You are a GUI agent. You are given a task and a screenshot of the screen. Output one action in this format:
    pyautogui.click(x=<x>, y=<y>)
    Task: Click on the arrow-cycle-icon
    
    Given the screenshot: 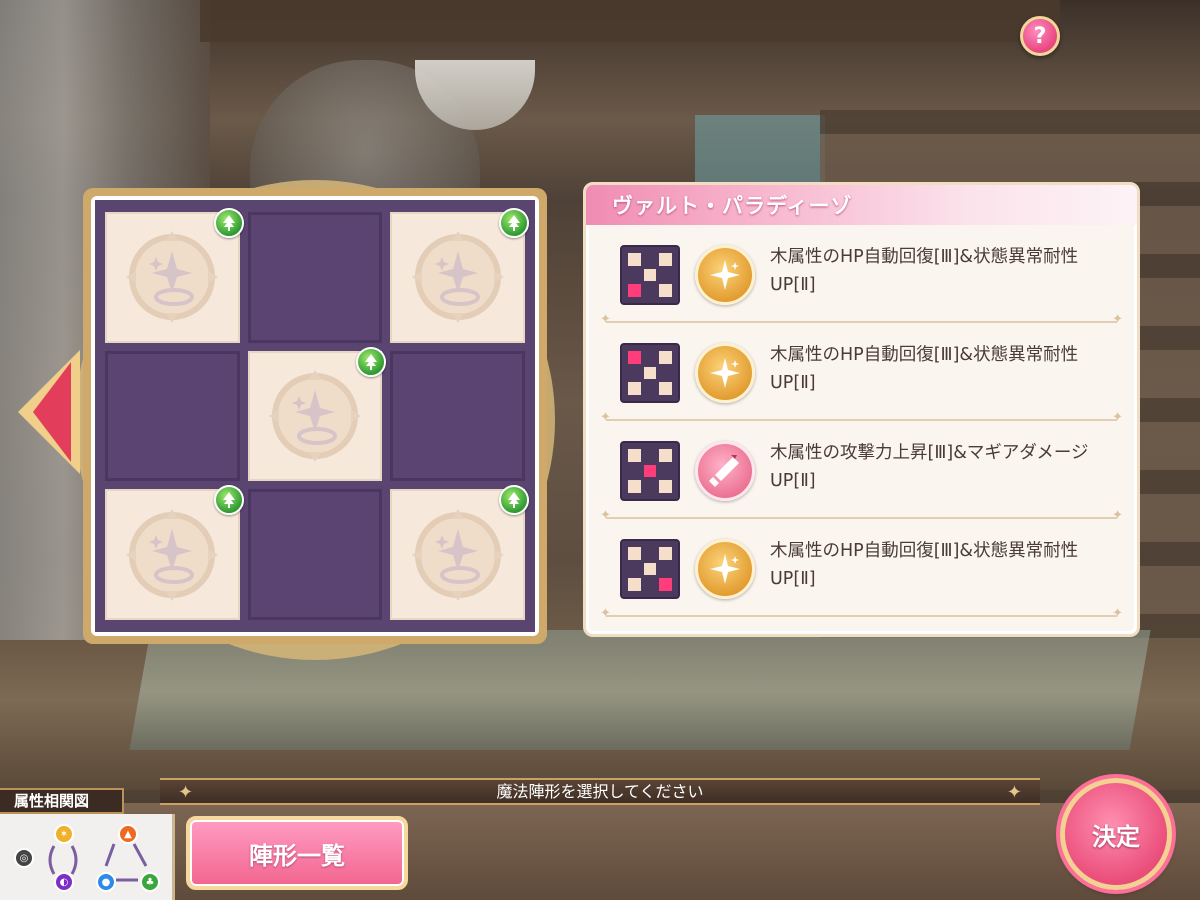 What is the action you would take?
    pyautogui.click(x=63, y=860)
    